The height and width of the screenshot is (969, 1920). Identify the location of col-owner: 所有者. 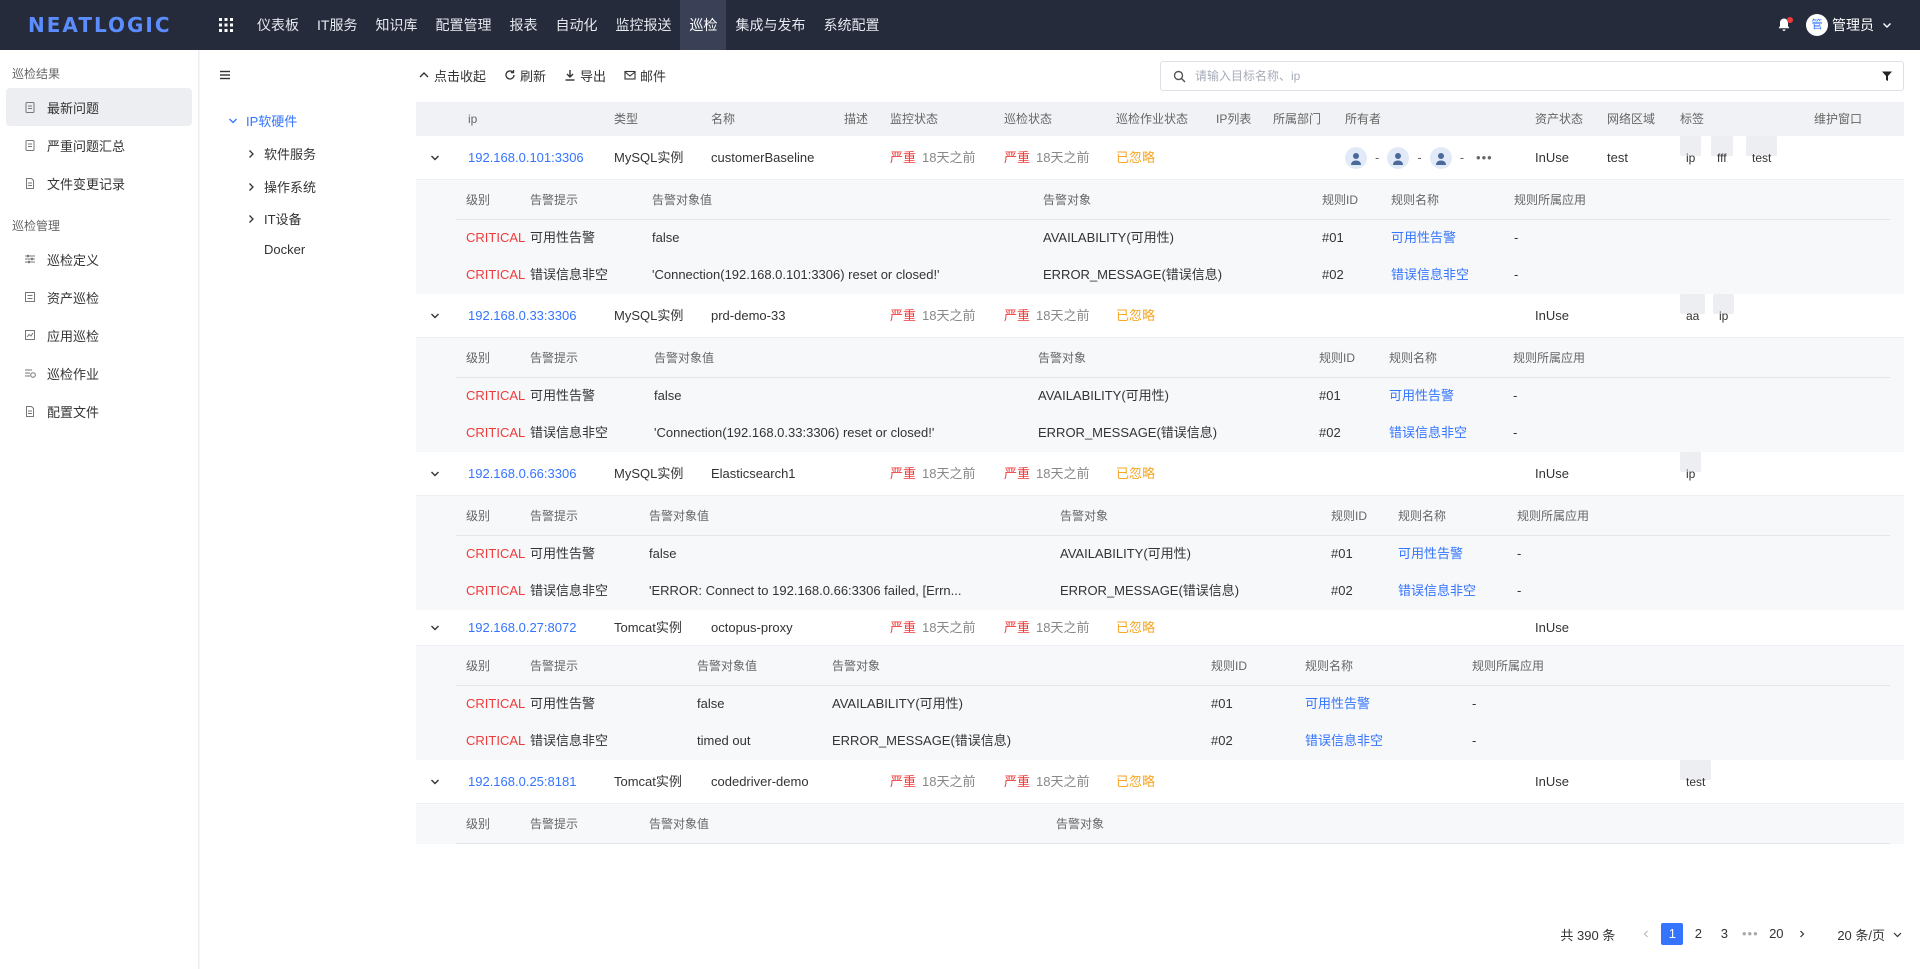
(1363, 119).